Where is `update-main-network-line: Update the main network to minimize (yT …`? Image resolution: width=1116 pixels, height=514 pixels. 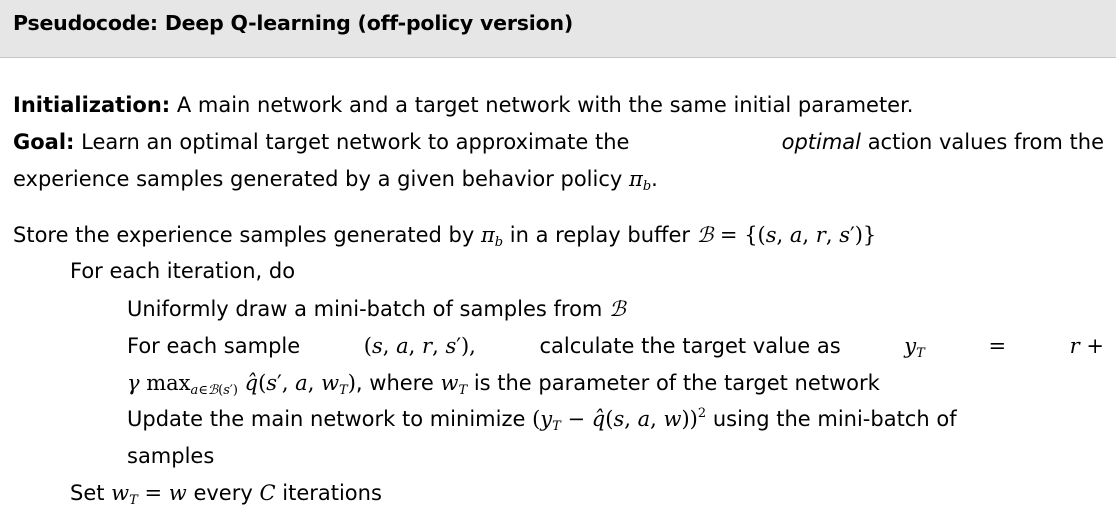
update-main-network-line: Update the main network to minimize (yT … is located at coordinates (542, 419).